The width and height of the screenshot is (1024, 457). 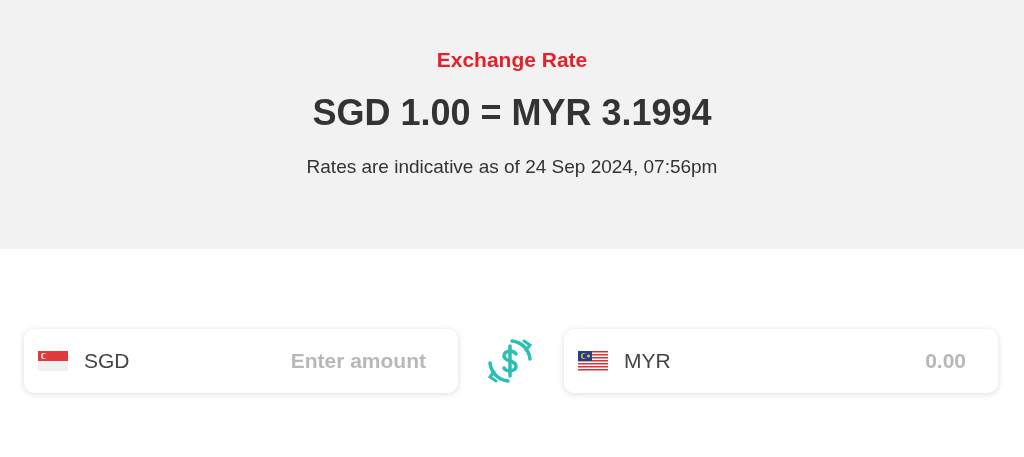 I want to click on section-title: Exchange Rate, so click(x=512, y=60).